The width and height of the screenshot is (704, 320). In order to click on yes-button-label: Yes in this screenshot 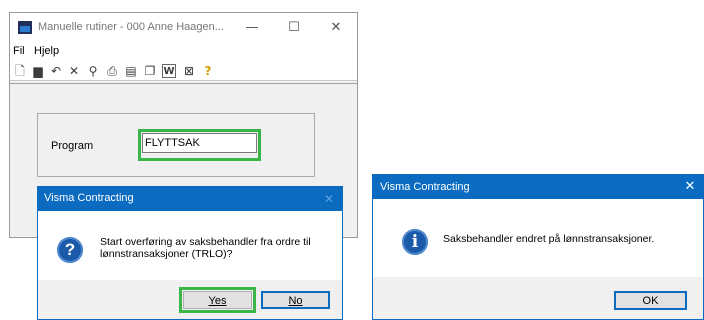, I will do `click(217, 301)`.